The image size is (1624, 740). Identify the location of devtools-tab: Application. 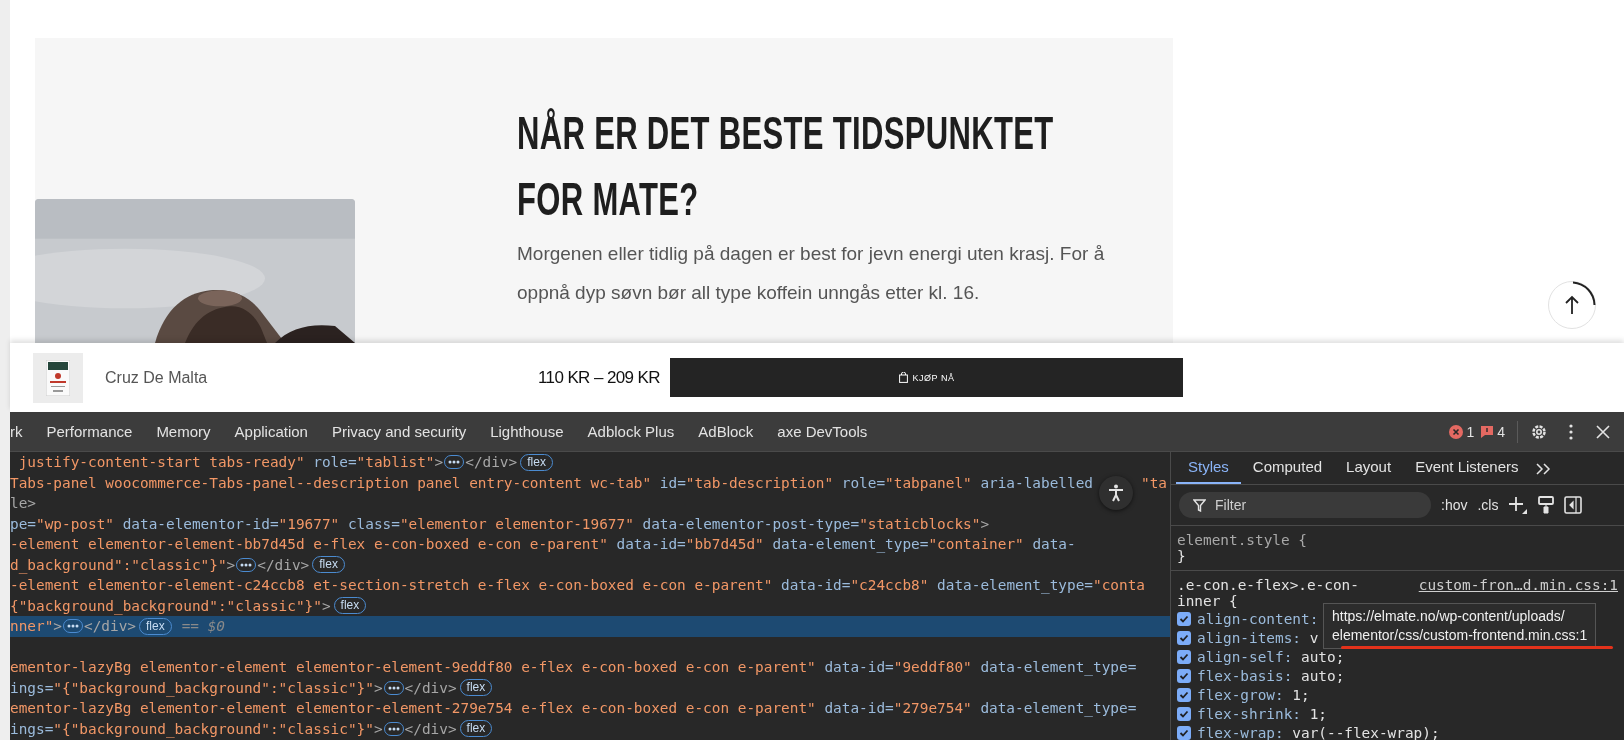
(271, 431).